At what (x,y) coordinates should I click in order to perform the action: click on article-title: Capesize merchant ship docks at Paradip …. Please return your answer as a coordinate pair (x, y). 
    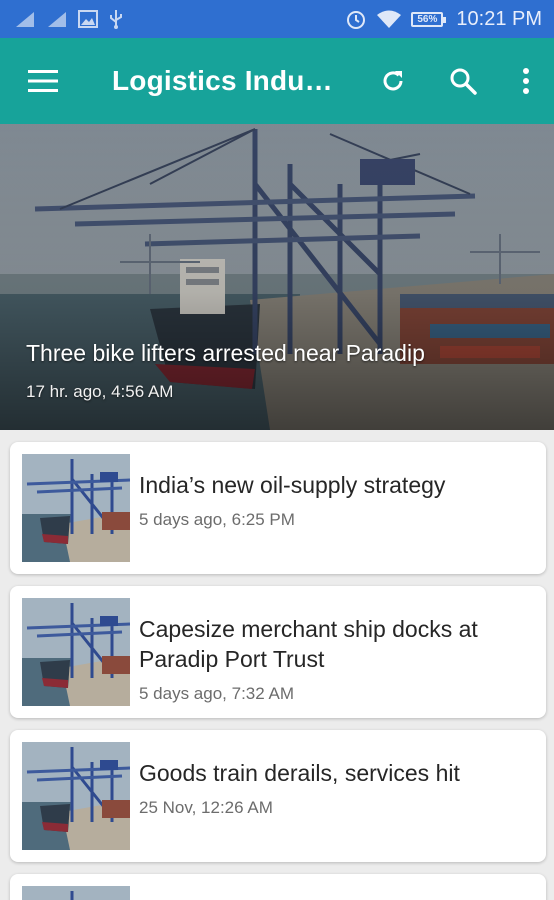
    Looking at the image, I should click on (308, 644).